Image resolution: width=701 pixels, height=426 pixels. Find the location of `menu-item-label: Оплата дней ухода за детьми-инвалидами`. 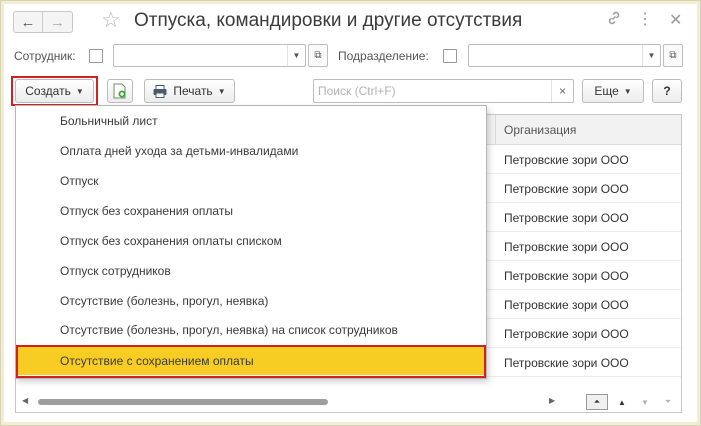

menu-item-label: Оплата дней ухода за детьми-инвалидами is located at coordinates (179, 151).